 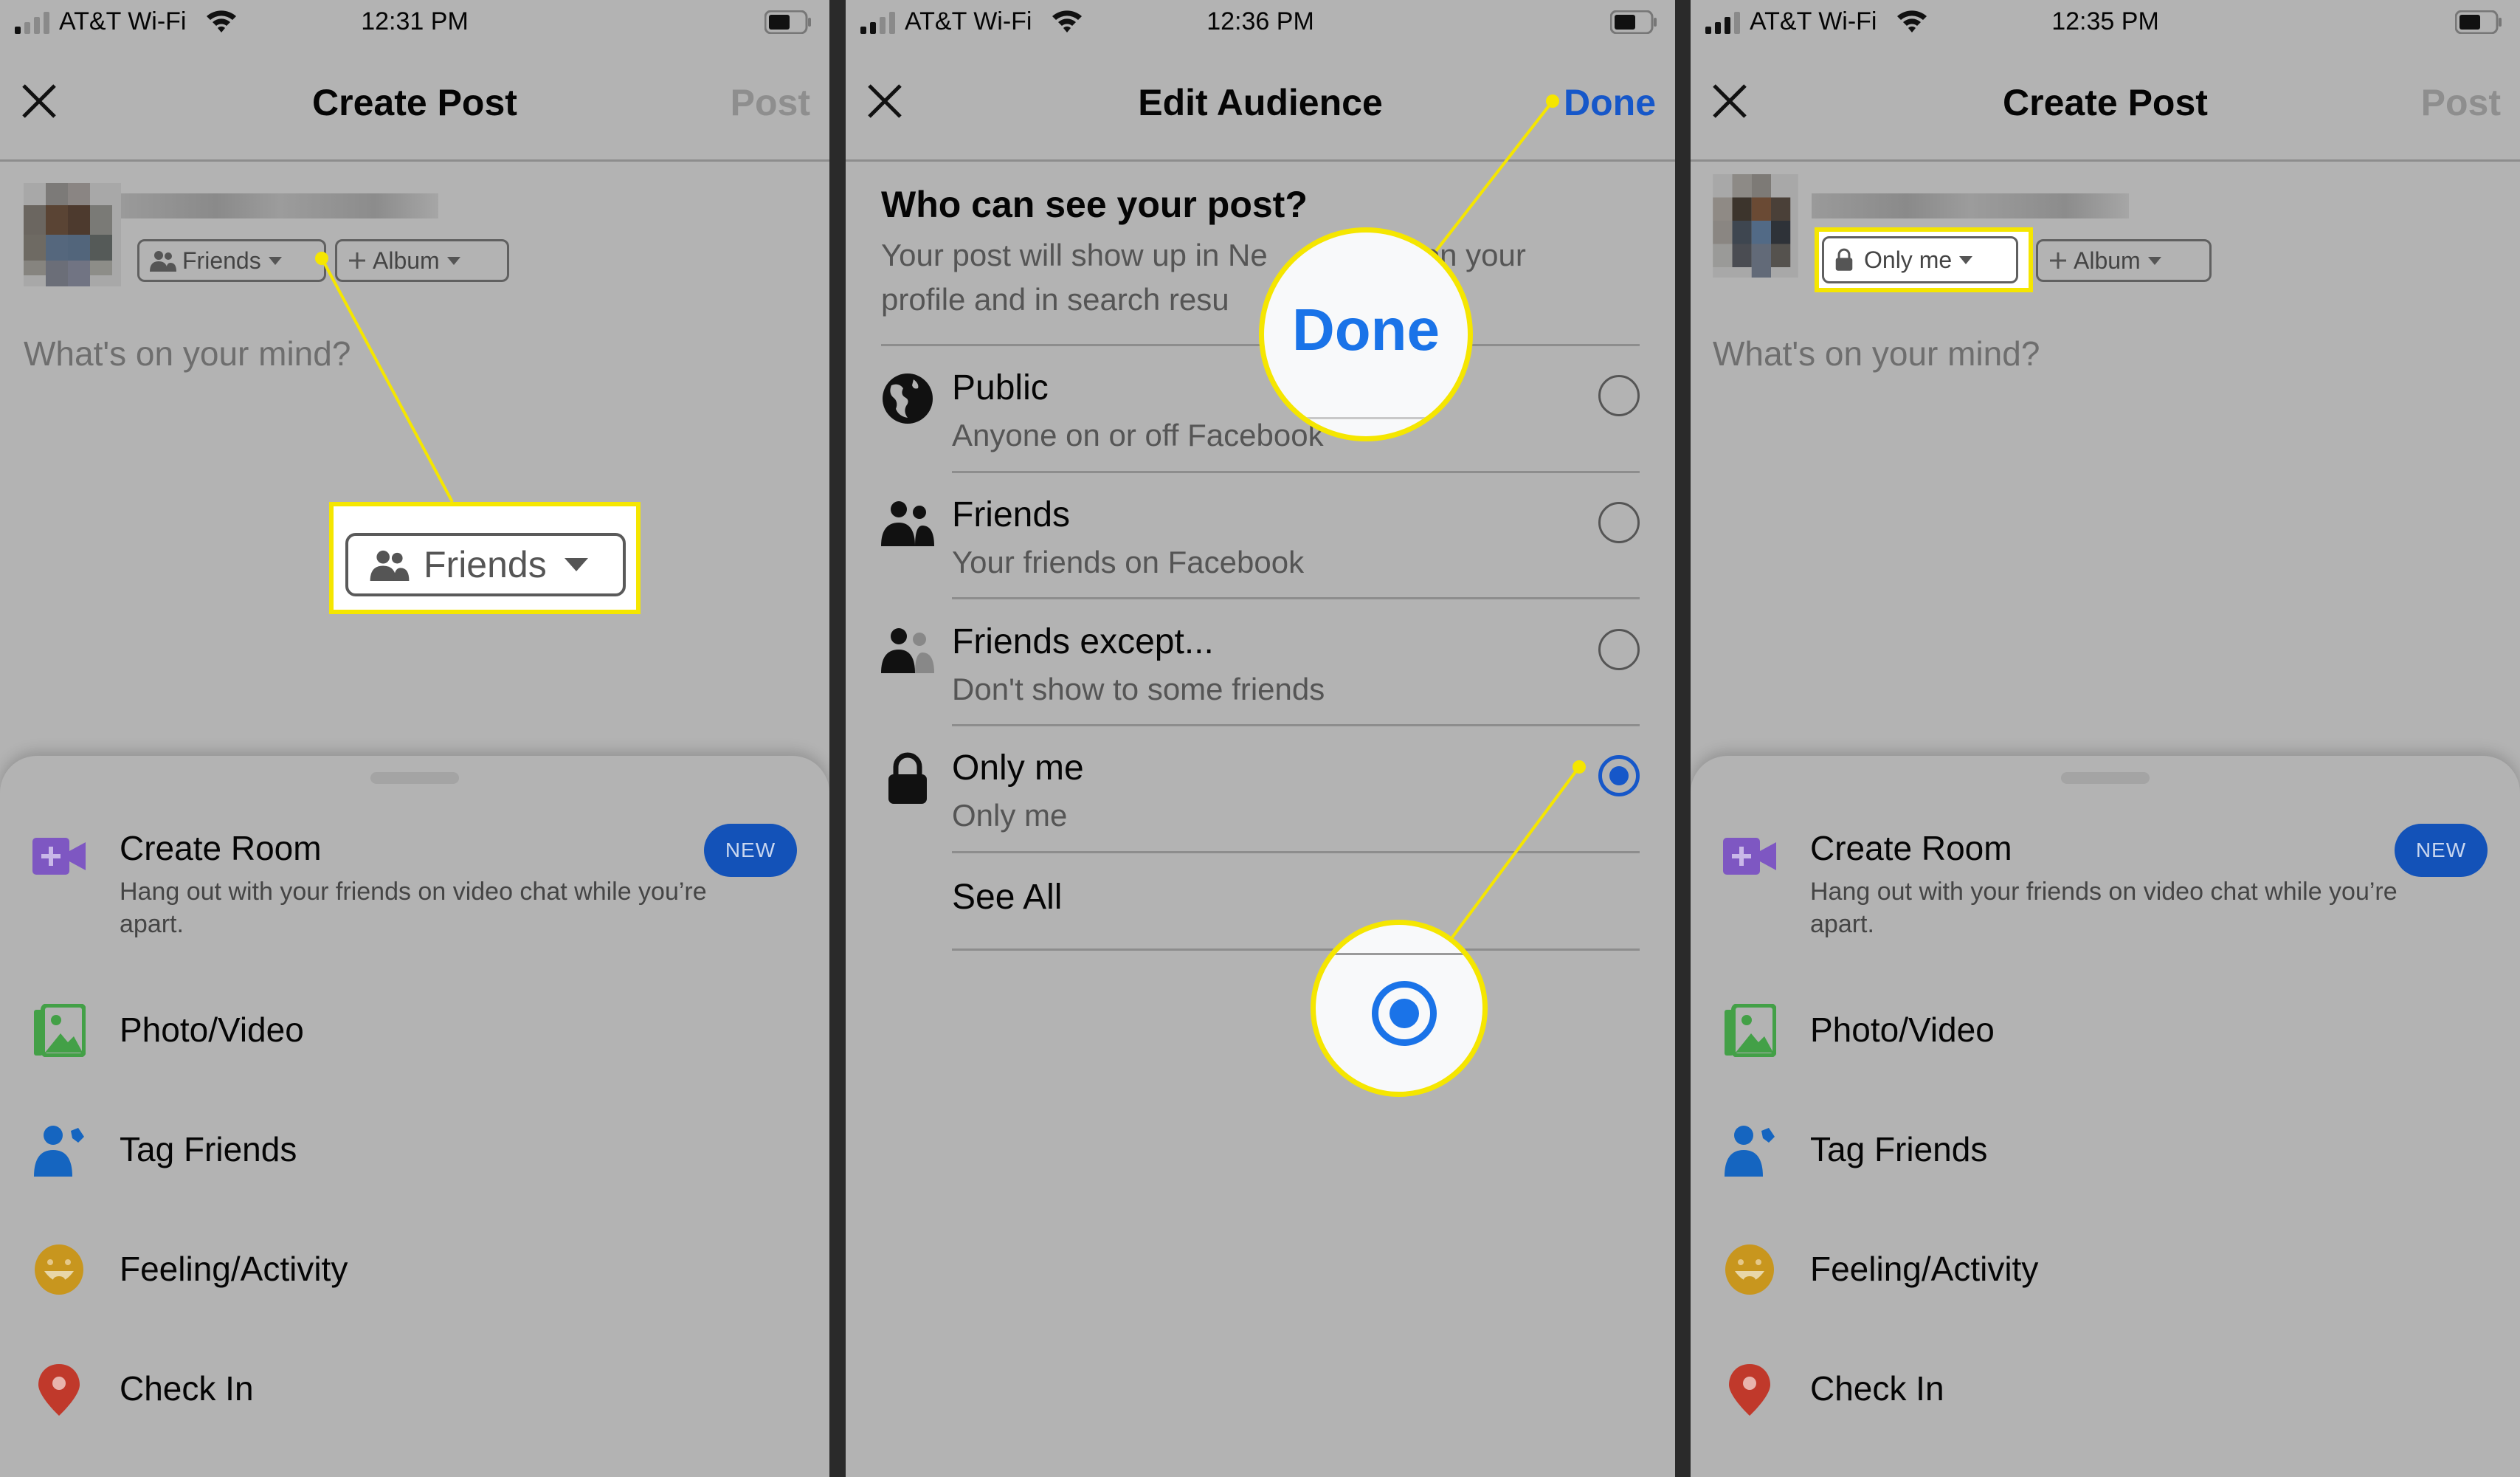 I want to click on friends-callout-highlight: Friends, so click(x=485, y=558).